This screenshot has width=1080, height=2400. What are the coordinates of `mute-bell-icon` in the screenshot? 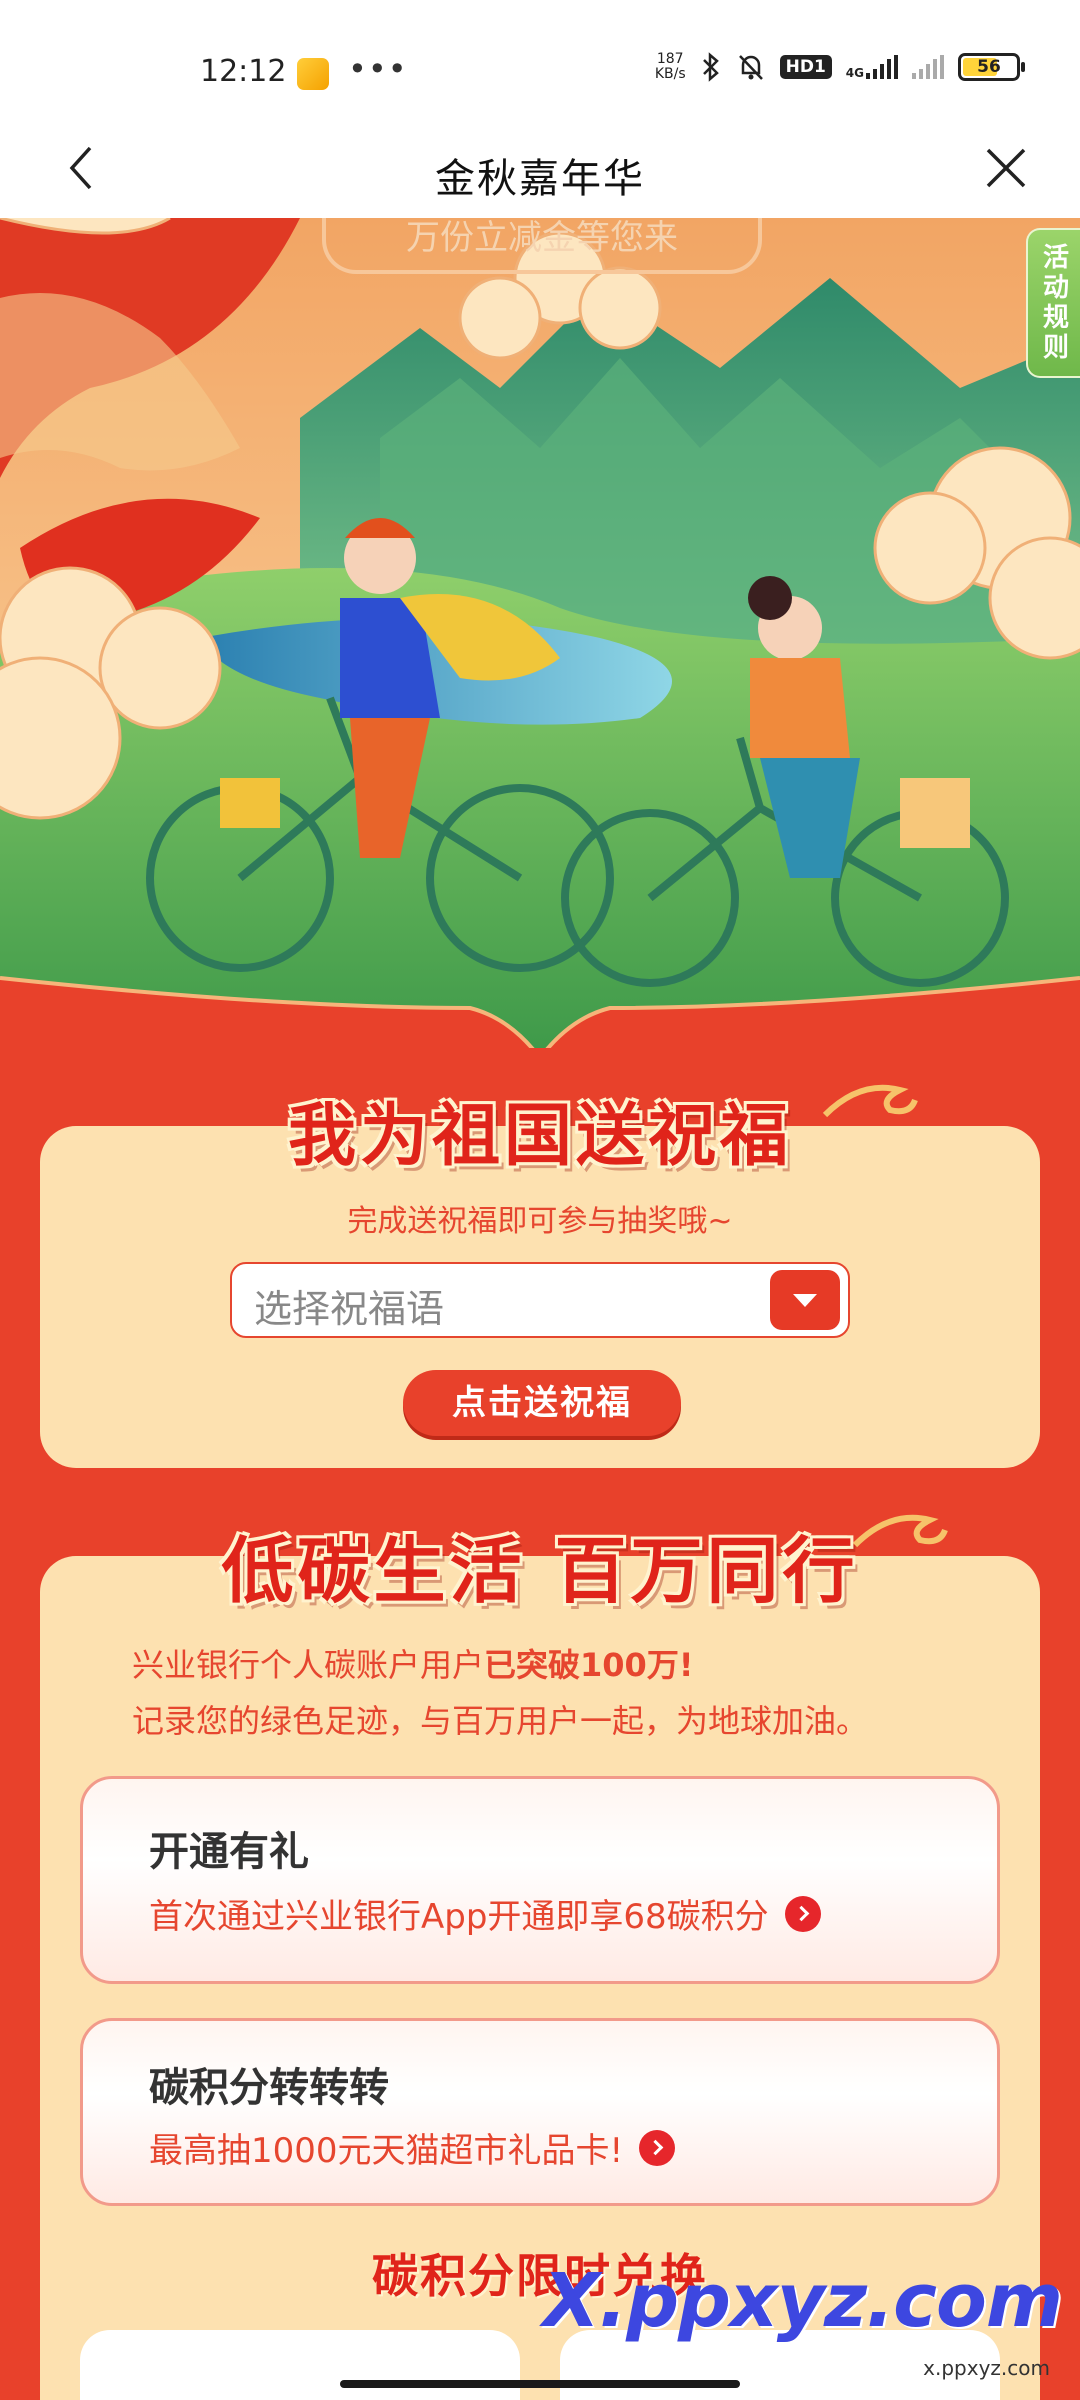 It's located at (750, 67).